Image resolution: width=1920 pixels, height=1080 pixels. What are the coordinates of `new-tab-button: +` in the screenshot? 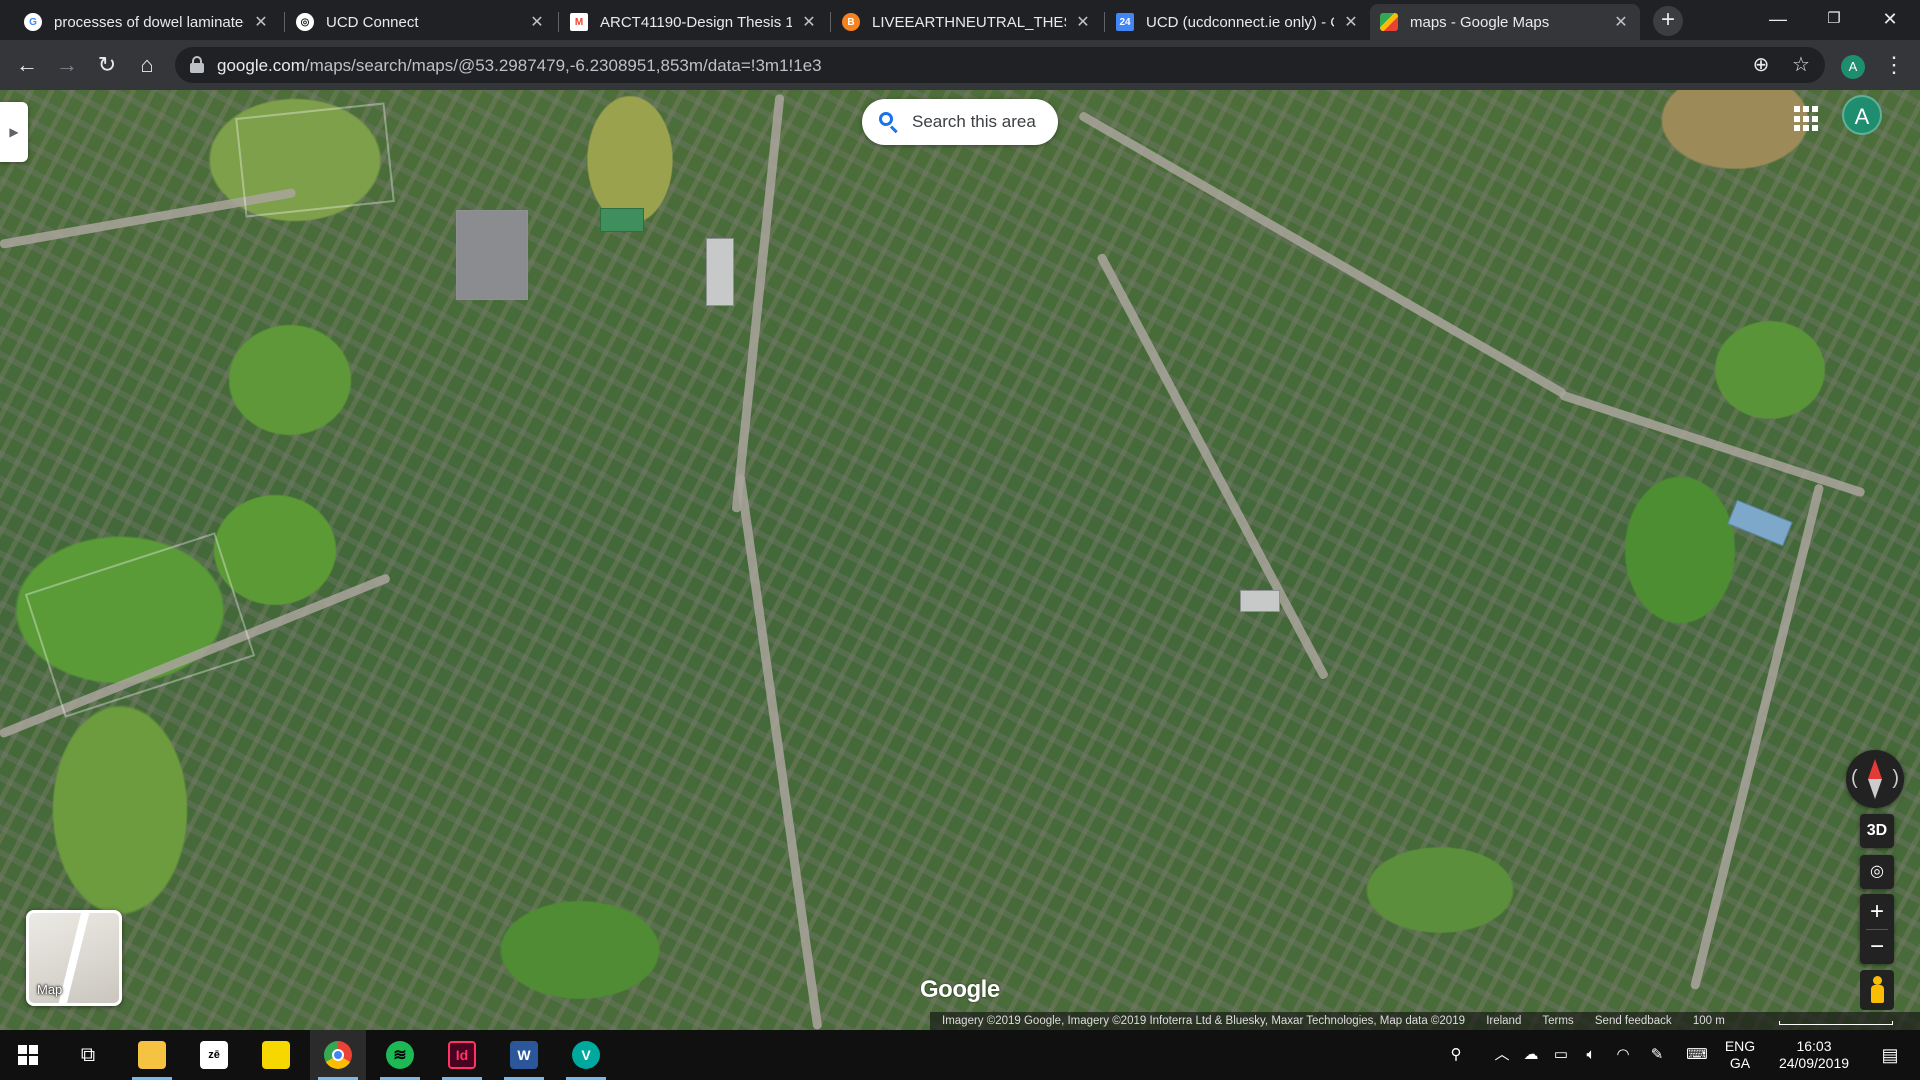 It's located at (1668, 21).